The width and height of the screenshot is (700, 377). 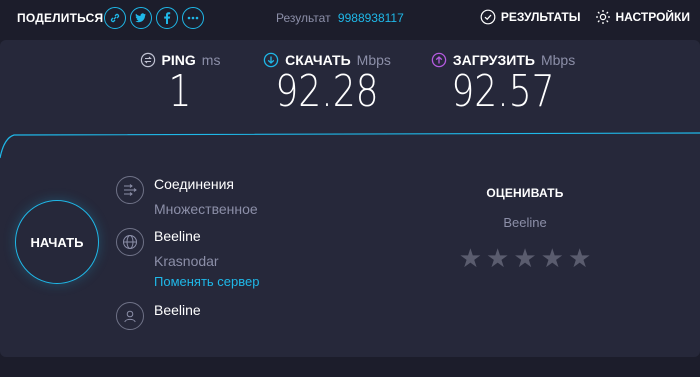 What do you see at coordinates (148, 60) in the screenshot?
I see `ping-icon` at bounding box center [148, 60].